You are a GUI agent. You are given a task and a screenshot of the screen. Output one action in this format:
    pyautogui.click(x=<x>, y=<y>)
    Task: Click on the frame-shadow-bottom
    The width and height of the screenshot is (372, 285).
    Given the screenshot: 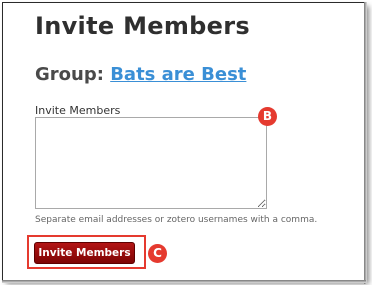 What is the action you would take?
    pyautogui.click(x=184, y=281)
    